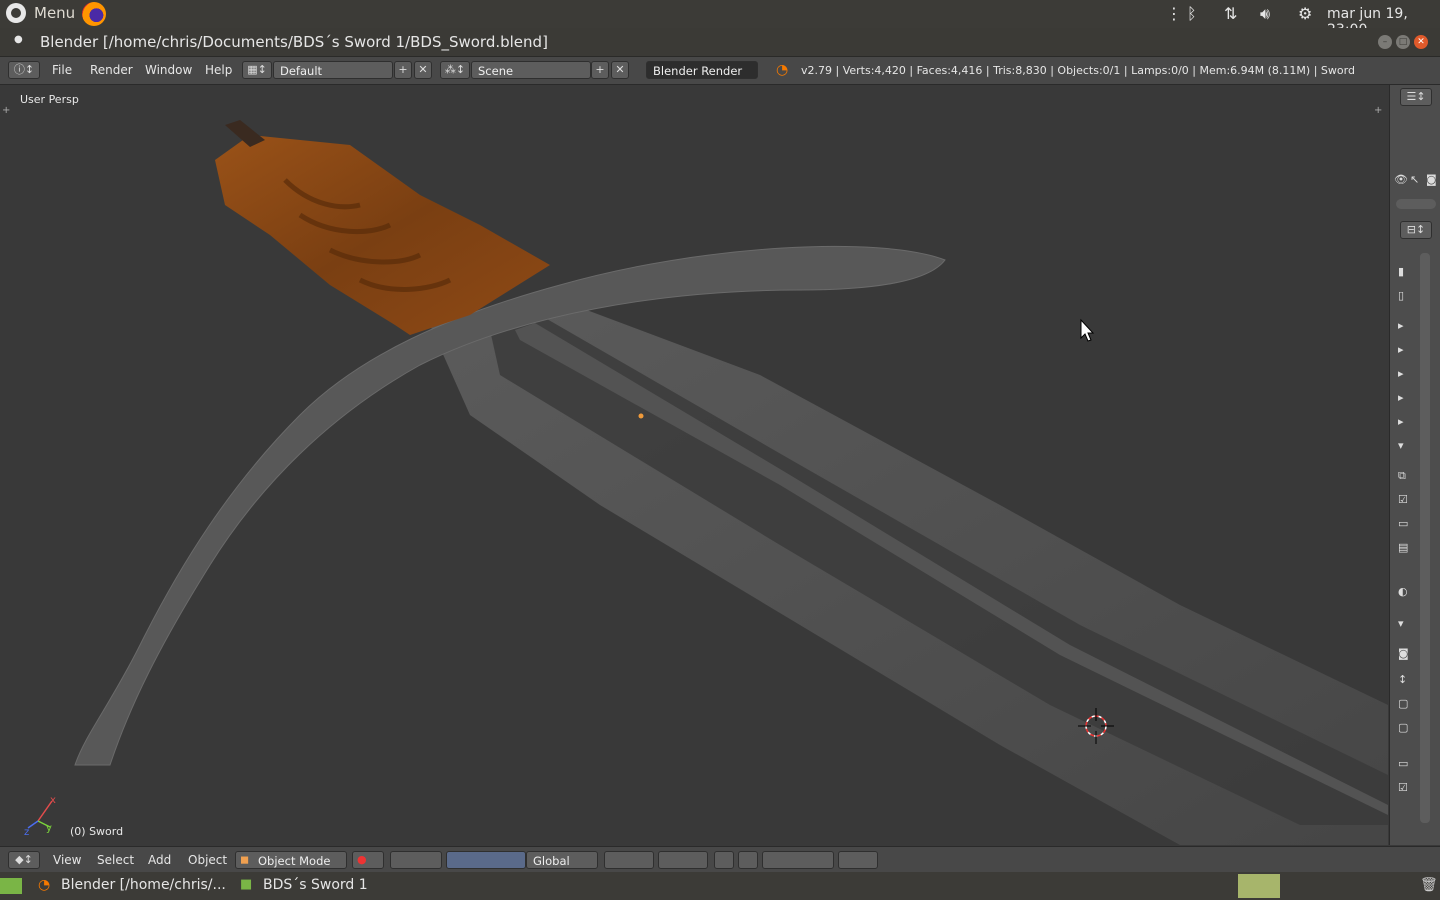 The height and width of the screenshot is (900, 1440). Describe the element at coordinates (49, 828) in the screenshot. I see `axis-y-label: y` at that location.